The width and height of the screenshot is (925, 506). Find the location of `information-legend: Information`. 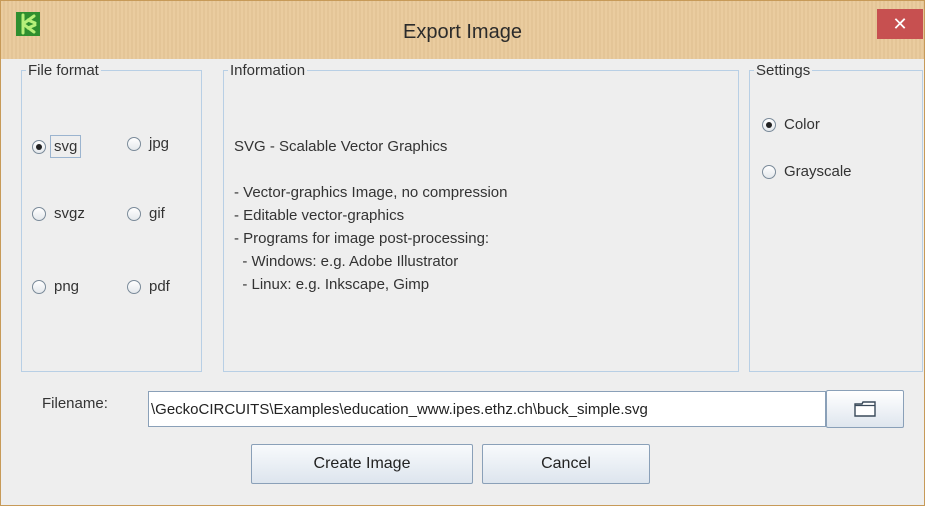

information-legend: Information is located at coordinates (268, 70).